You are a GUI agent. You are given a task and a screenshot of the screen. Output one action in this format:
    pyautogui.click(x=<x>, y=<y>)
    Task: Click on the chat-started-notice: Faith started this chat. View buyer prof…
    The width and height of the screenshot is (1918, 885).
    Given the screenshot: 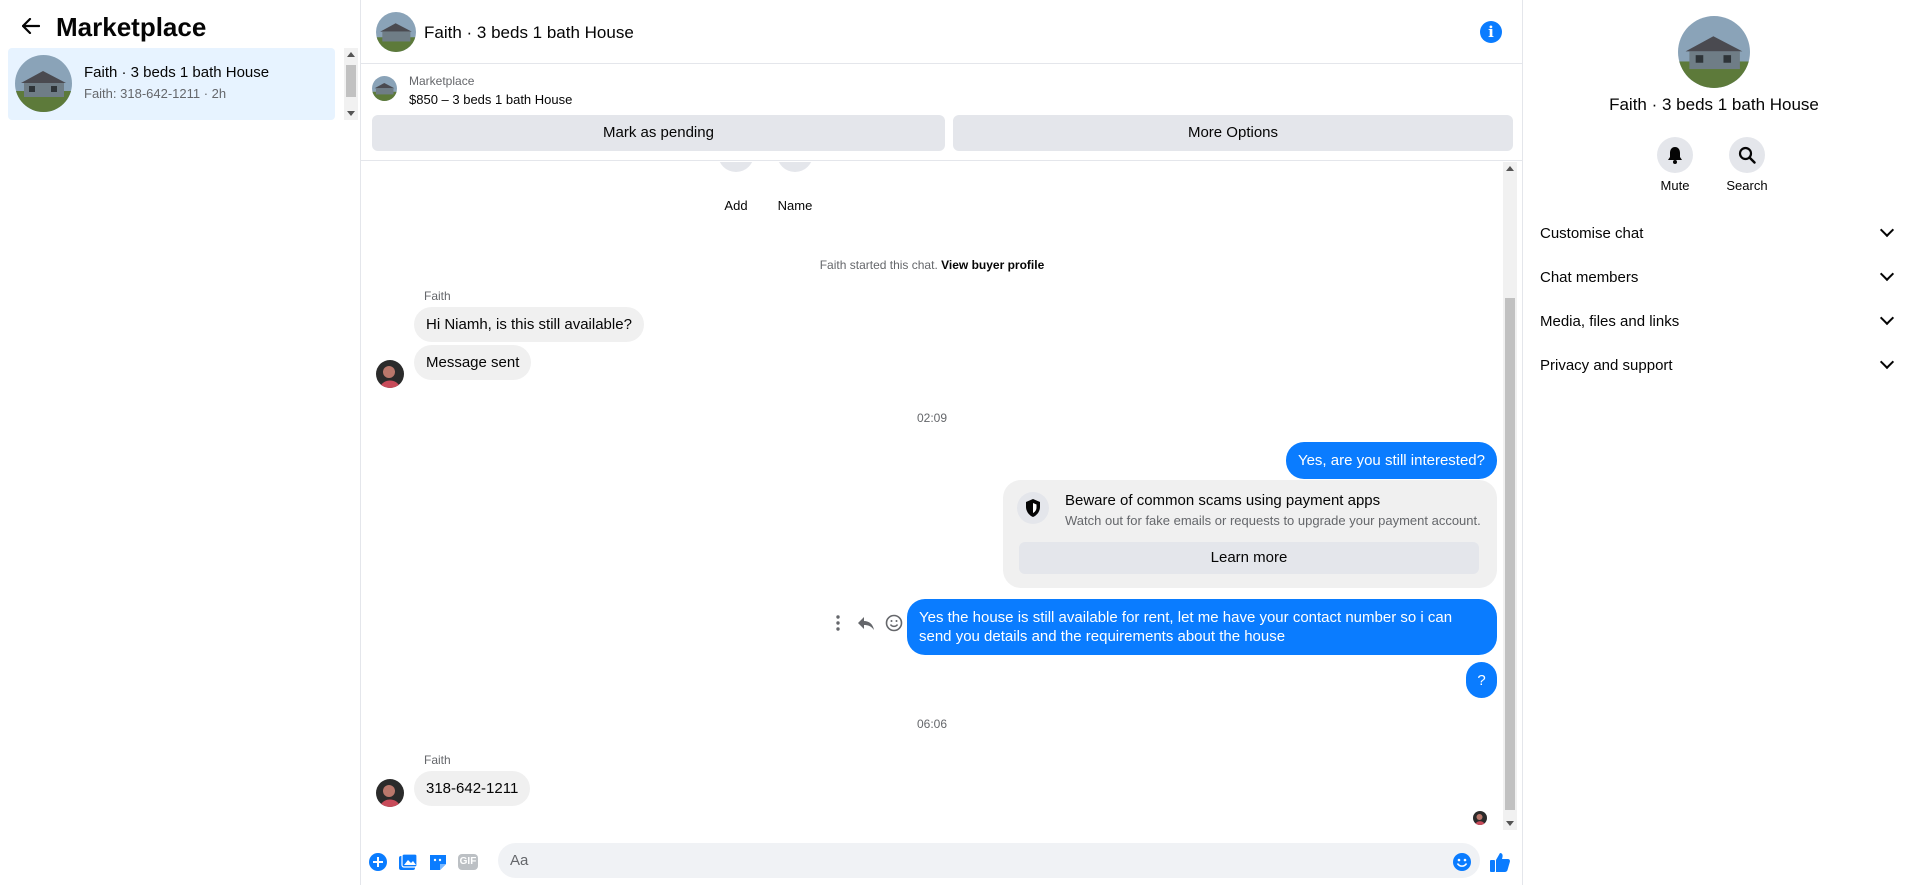 What is the action you would take?
    pyautogui.click(x=932, y=265)
    